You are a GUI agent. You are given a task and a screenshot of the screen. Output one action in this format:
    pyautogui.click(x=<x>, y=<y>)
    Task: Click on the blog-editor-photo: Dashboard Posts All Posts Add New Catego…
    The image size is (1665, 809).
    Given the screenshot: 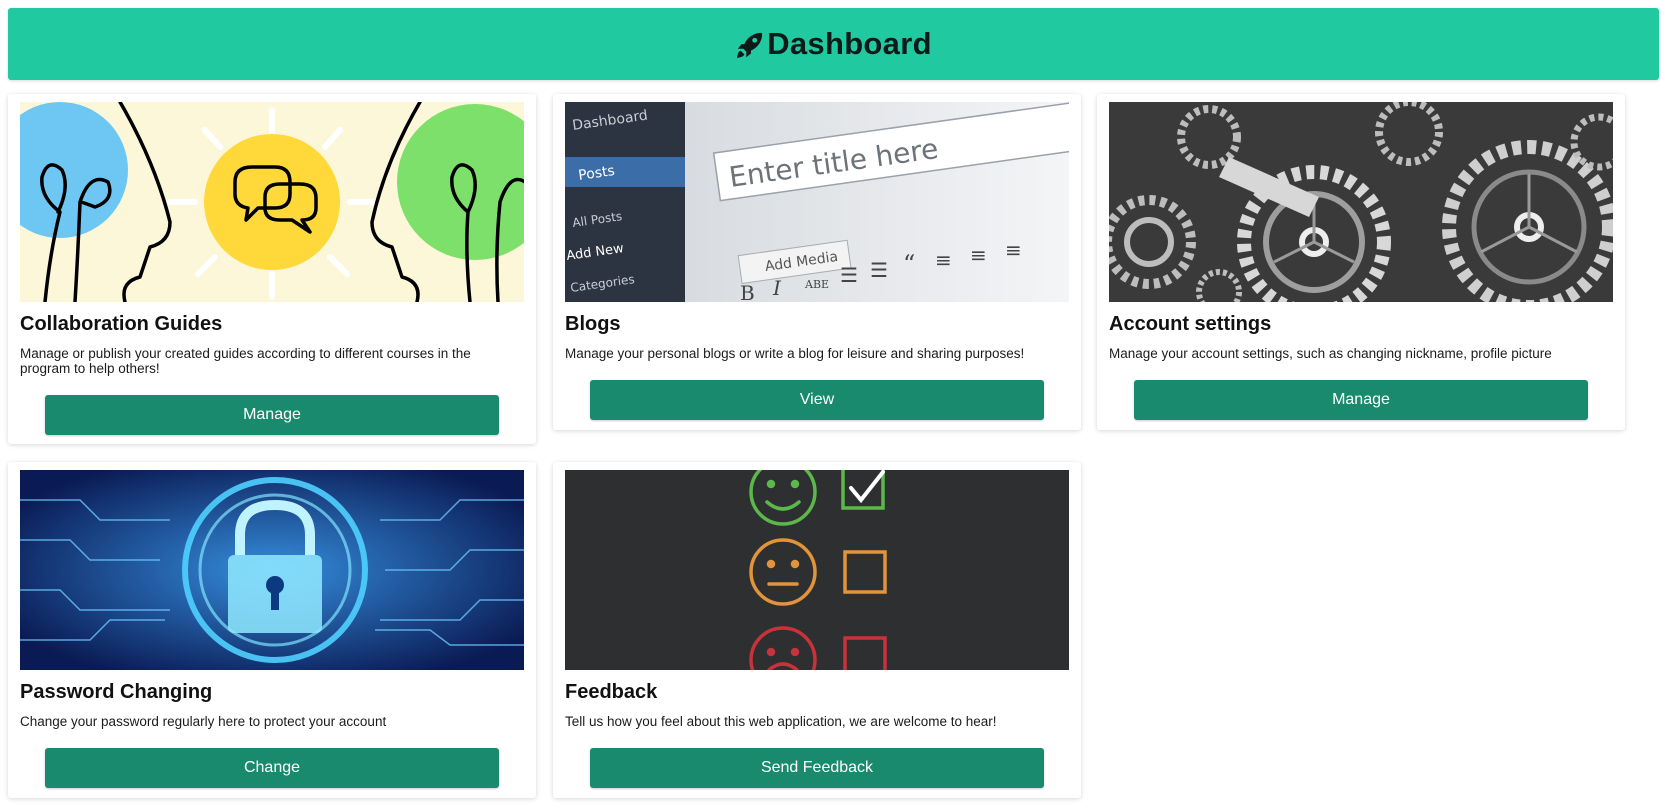 What is the action you would take?
    pyautogui.click(x=817, y=202)
    